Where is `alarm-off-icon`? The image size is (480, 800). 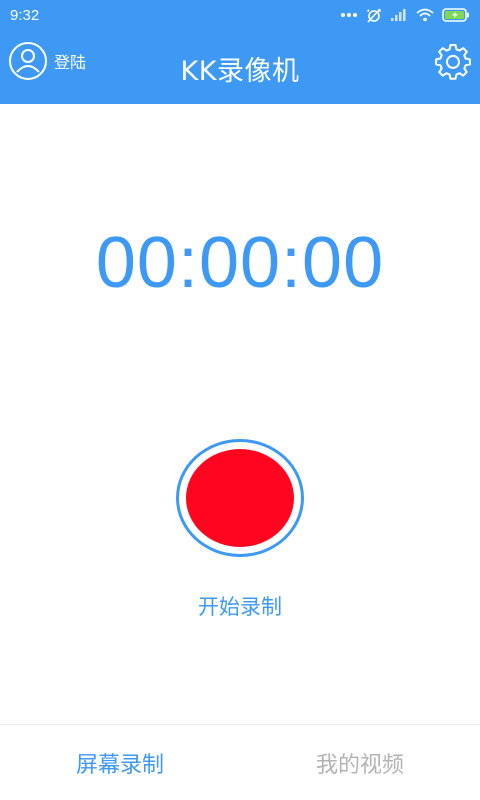
alarm-off-icon is located at coordinates (374, 15).